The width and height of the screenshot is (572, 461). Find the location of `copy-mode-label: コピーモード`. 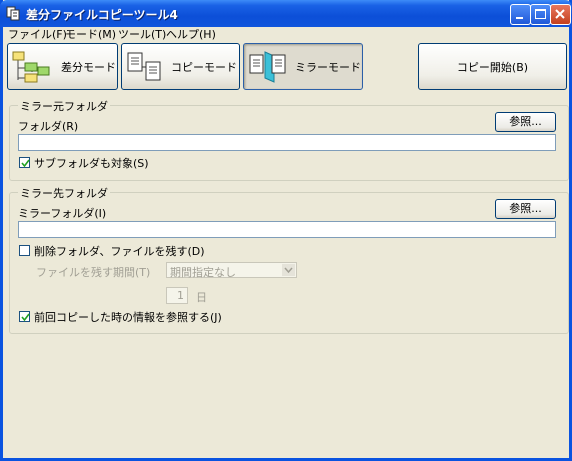

copy-mode-label: コピーモード is located at coordinates (204, 67).